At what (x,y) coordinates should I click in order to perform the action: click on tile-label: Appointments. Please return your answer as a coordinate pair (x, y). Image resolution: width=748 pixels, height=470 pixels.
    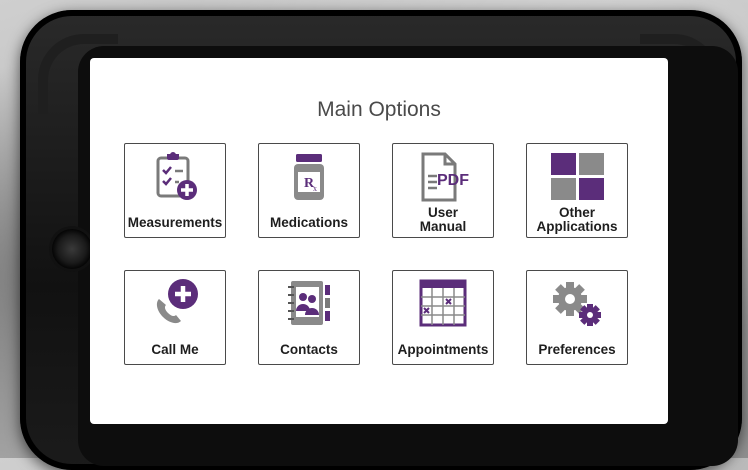
    Looking at the image, I should click on (443, 349).